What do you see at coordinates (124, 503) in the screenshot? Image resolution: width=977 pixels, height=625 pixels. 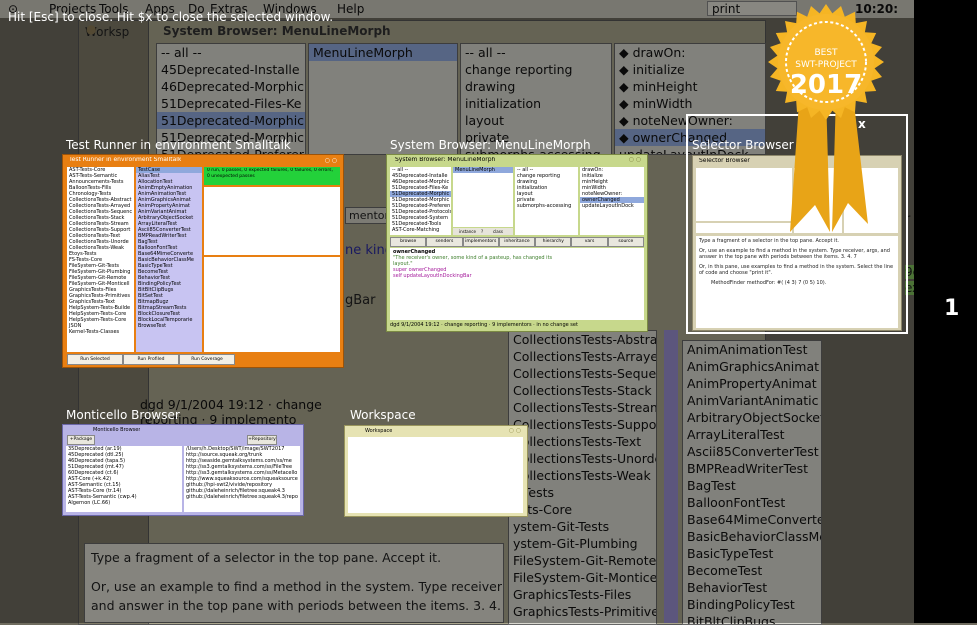 I see `list-item: Algernon (LC.66)` at bounding box center [124, 503].